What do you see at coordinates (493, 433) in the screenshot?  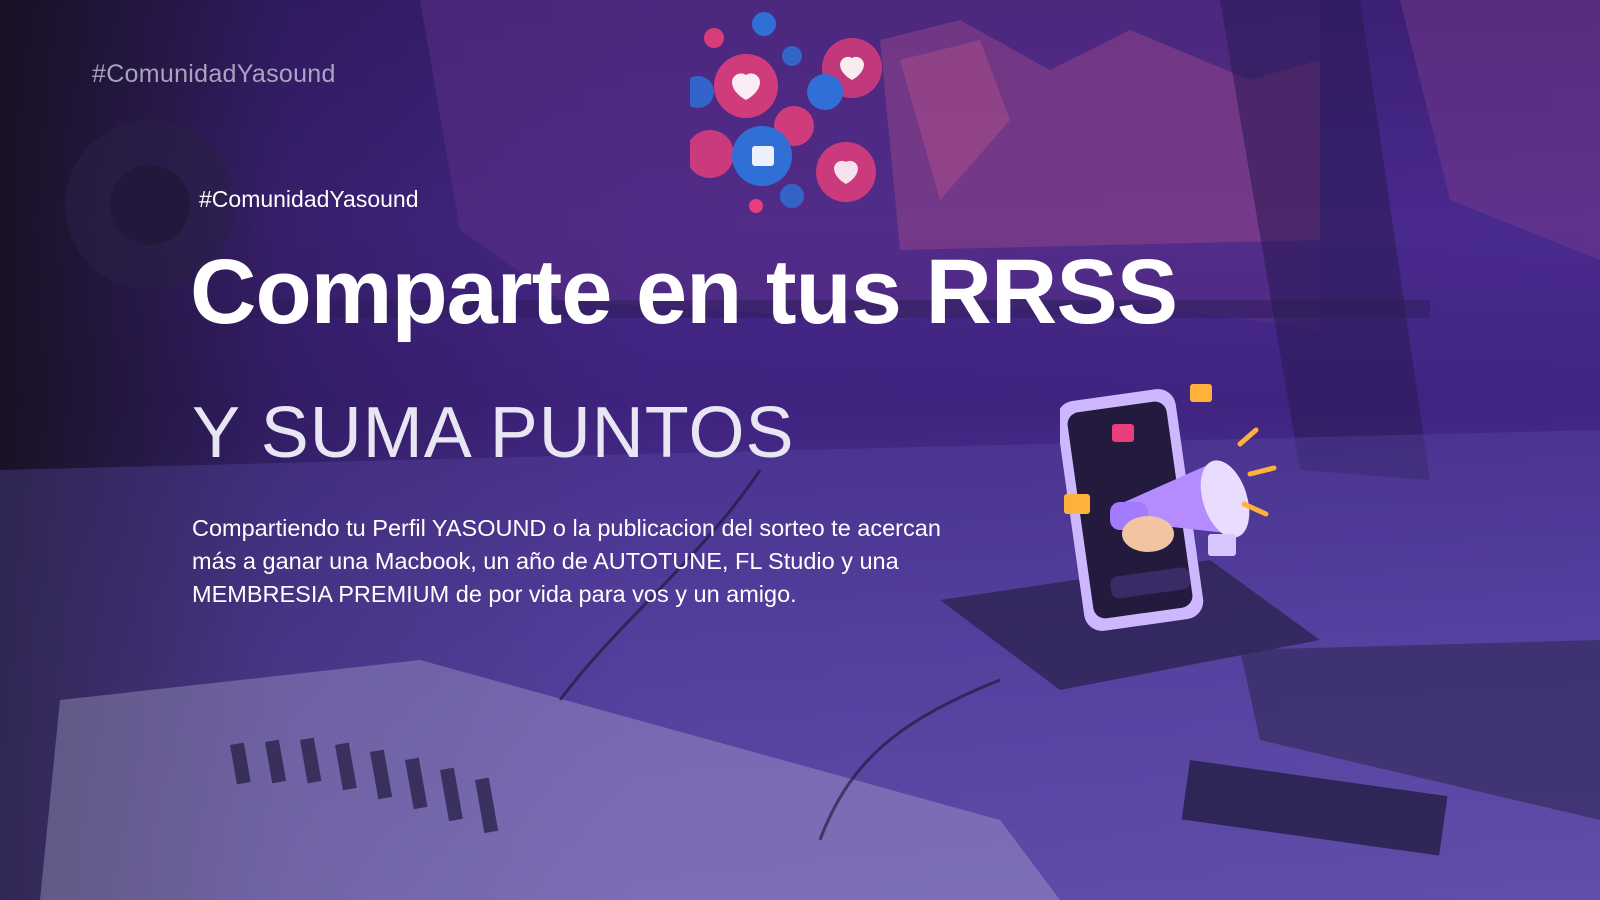 I see `page-subtitle: Y SUMA PUNTOS` at bounding box center [493, 433].